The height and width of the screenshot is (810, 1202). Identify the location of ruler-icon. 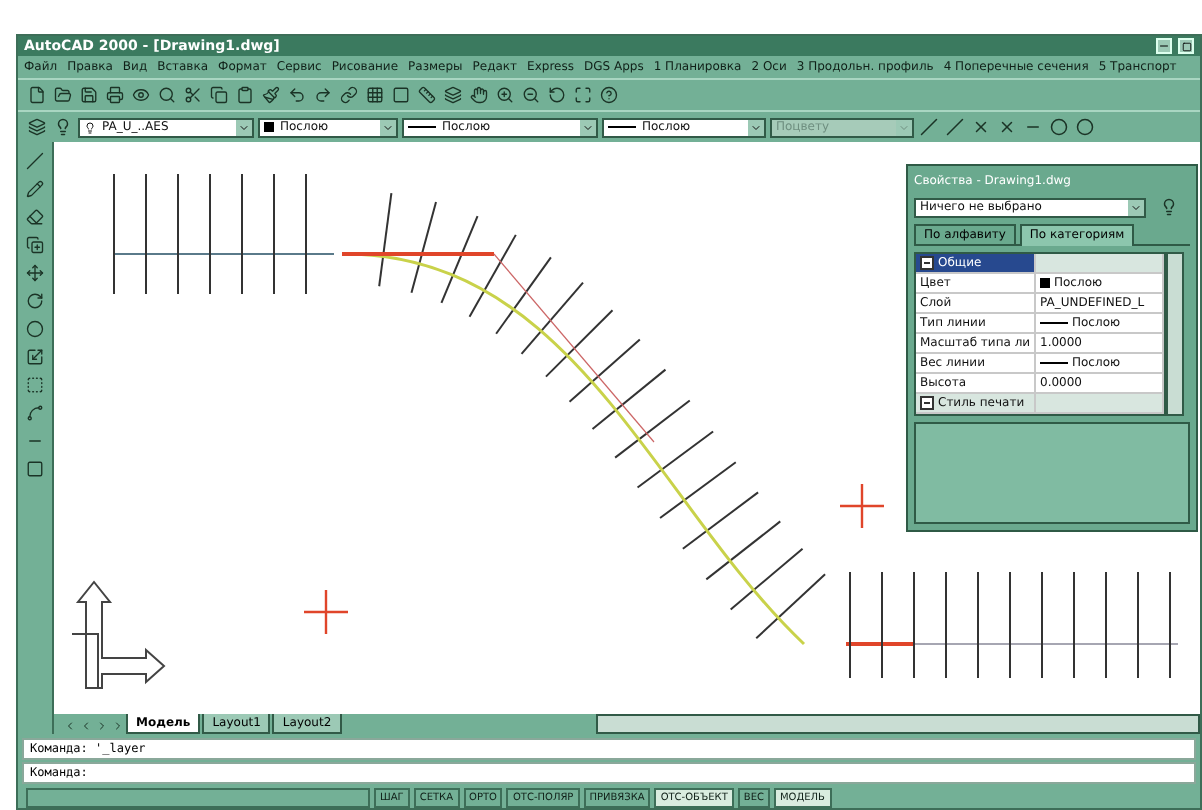
(427, 95).